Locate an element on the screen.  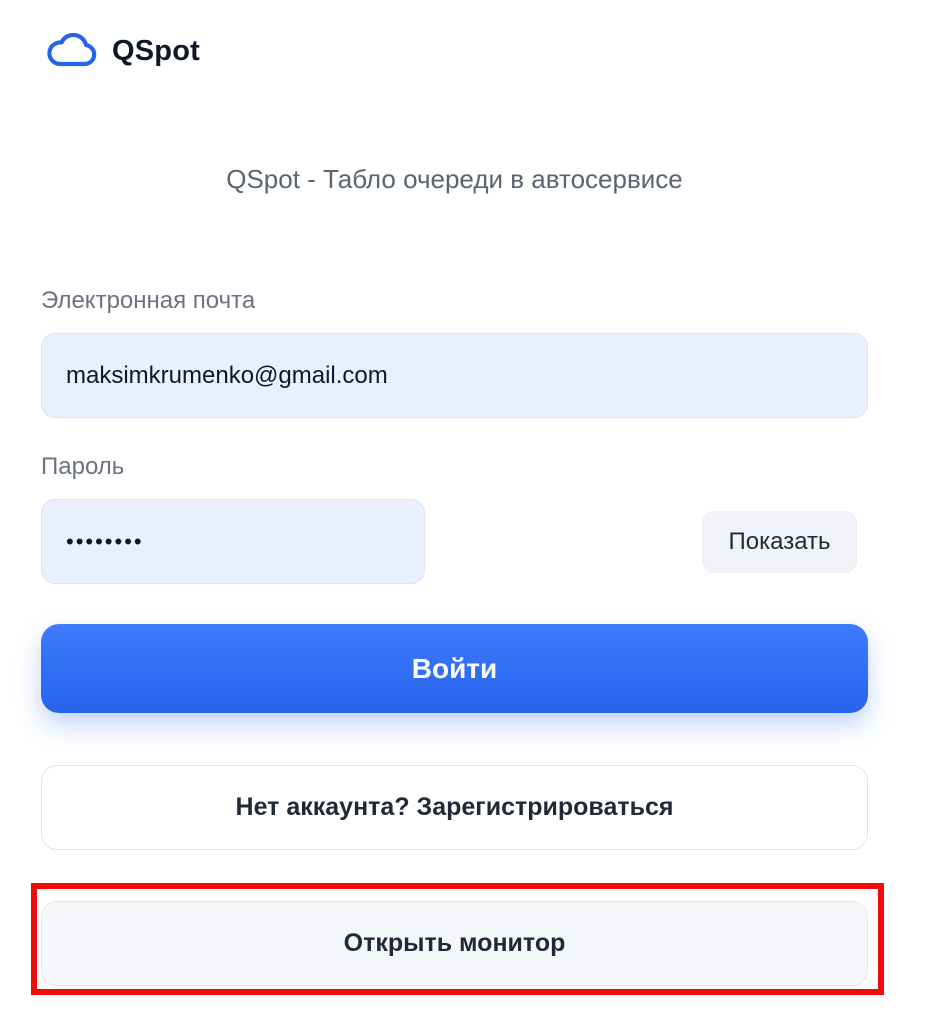
register-button: Нет аккаунта? Зарегистрироваться is located at coordinates (454, 807).